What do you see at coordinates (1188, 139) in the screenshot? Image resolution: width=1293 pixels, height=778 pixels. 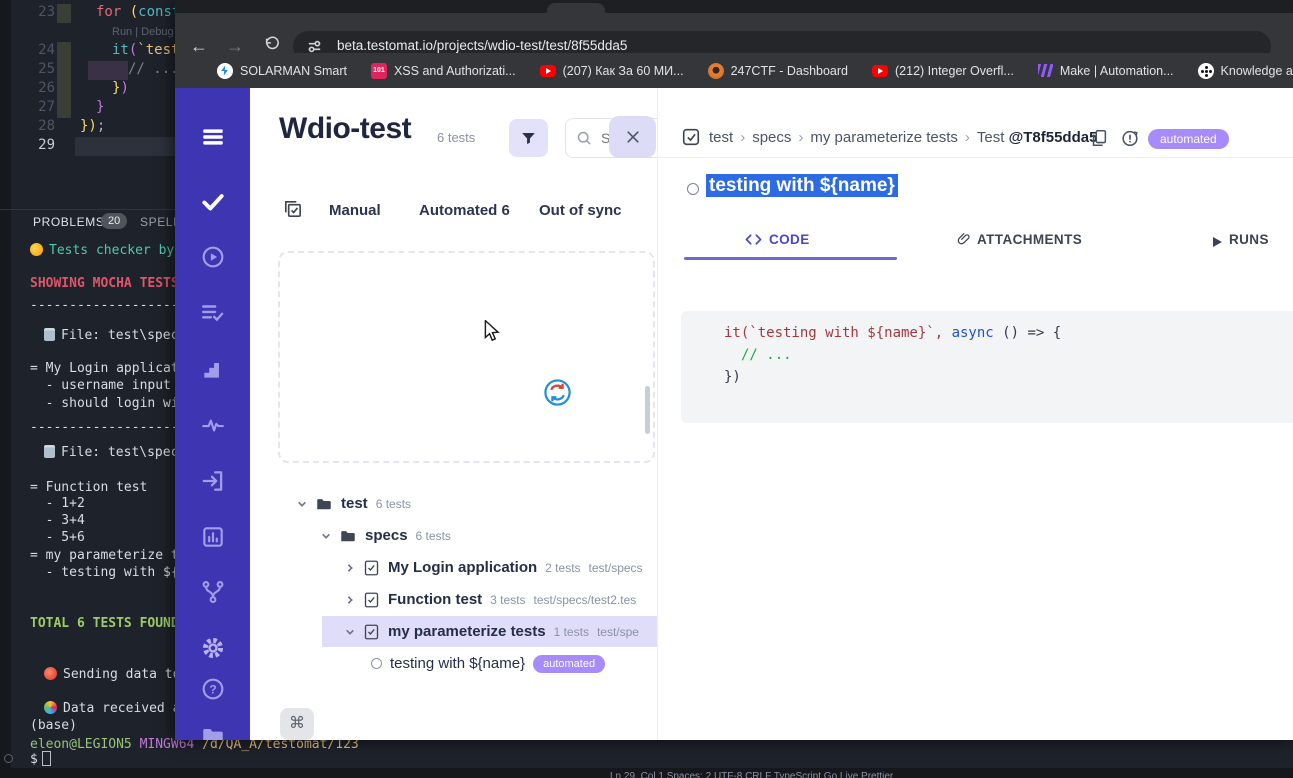 I see `automated-badge: automated` at bounding box center [1188, 139].